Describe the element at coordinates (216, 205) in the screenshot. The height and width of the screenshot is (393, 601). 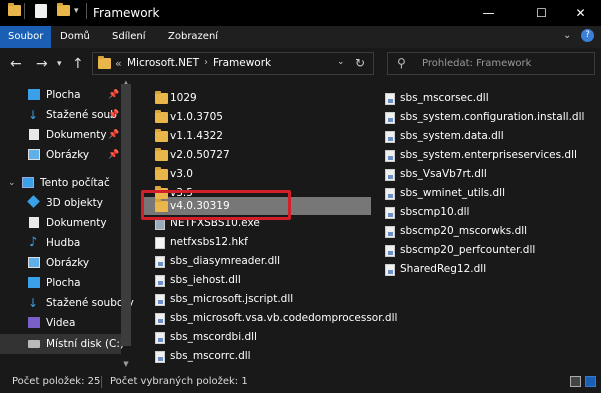
I see `highlight-annotation-box` at that location.